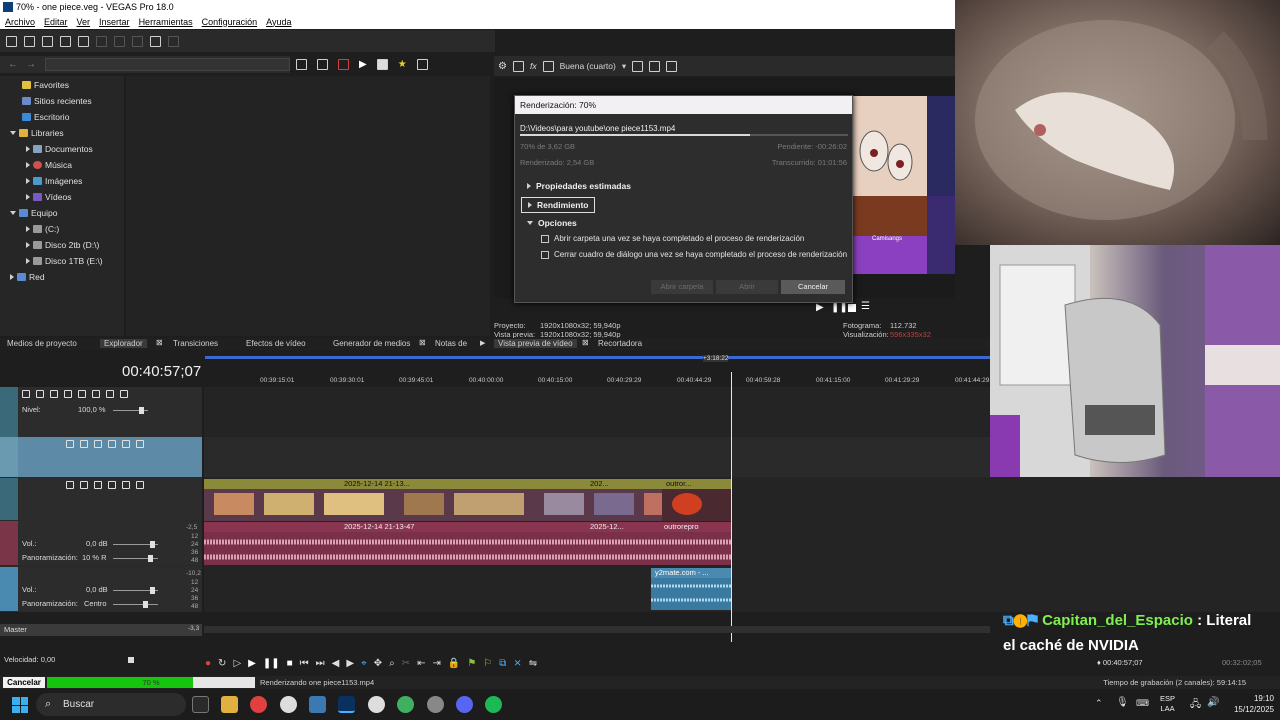  Describe the element at coordinates (517, 663) in the screenshot. I see `auto-crossfade-icon: ⨯` at that location.